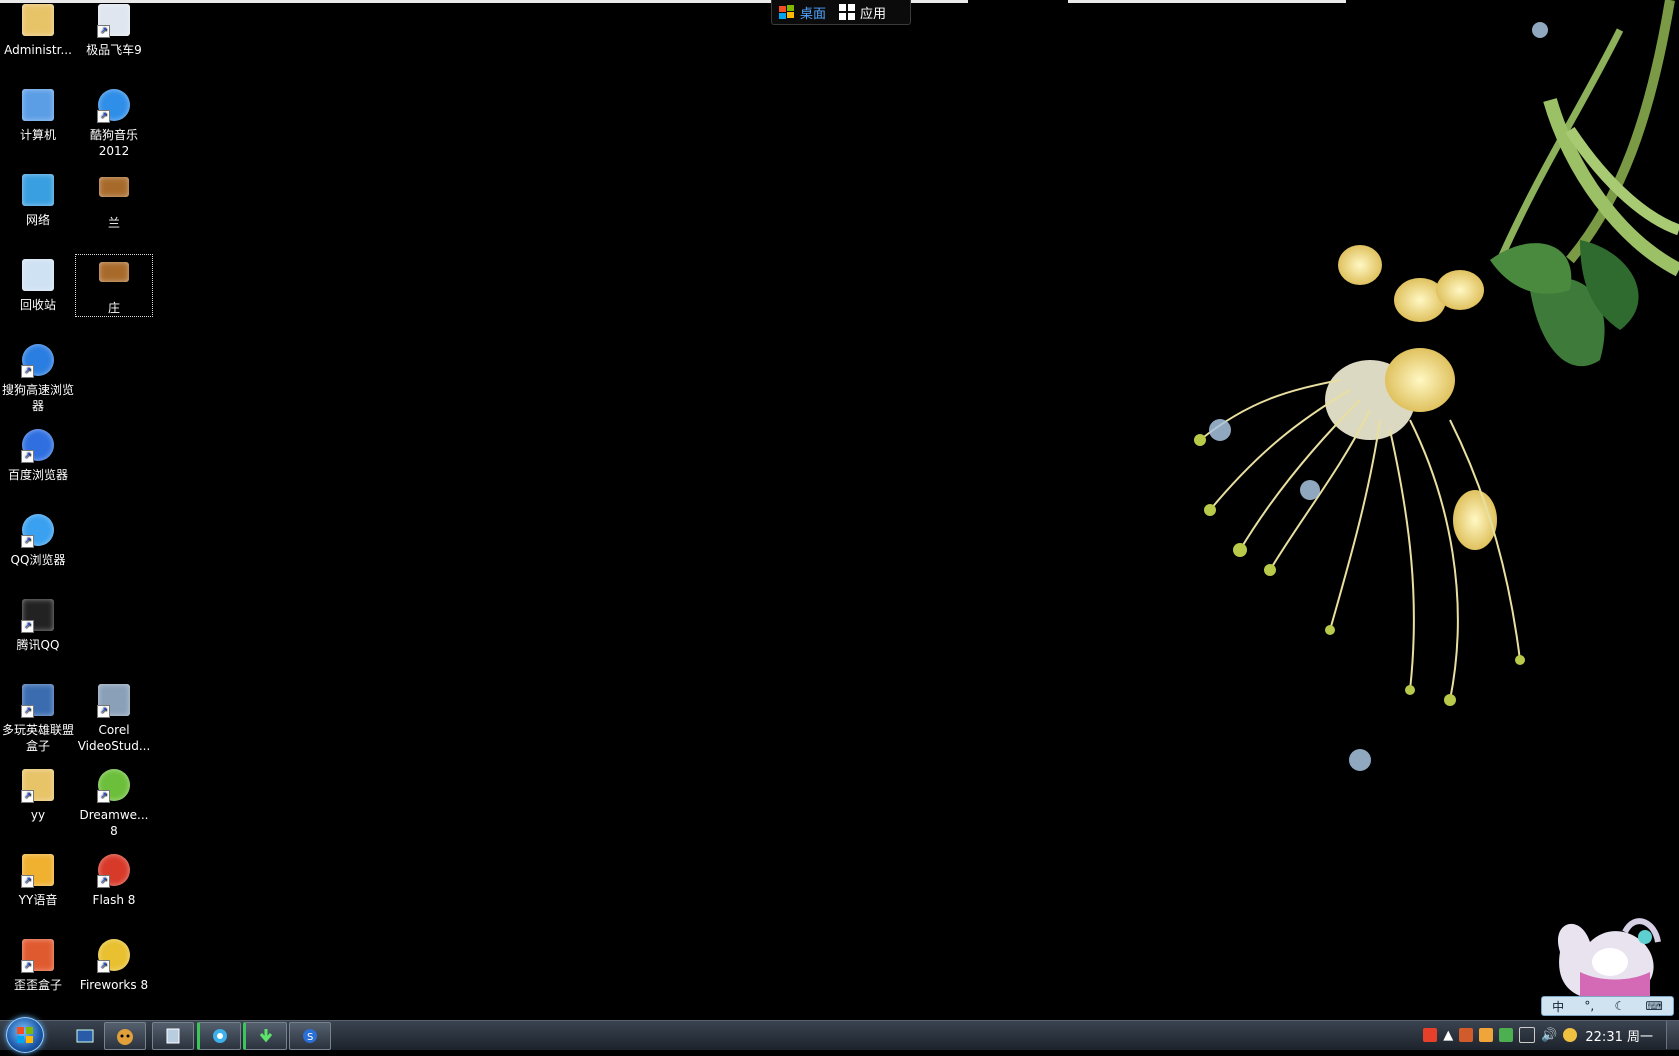  I want to click on browser-icon, so click(220, 1036).